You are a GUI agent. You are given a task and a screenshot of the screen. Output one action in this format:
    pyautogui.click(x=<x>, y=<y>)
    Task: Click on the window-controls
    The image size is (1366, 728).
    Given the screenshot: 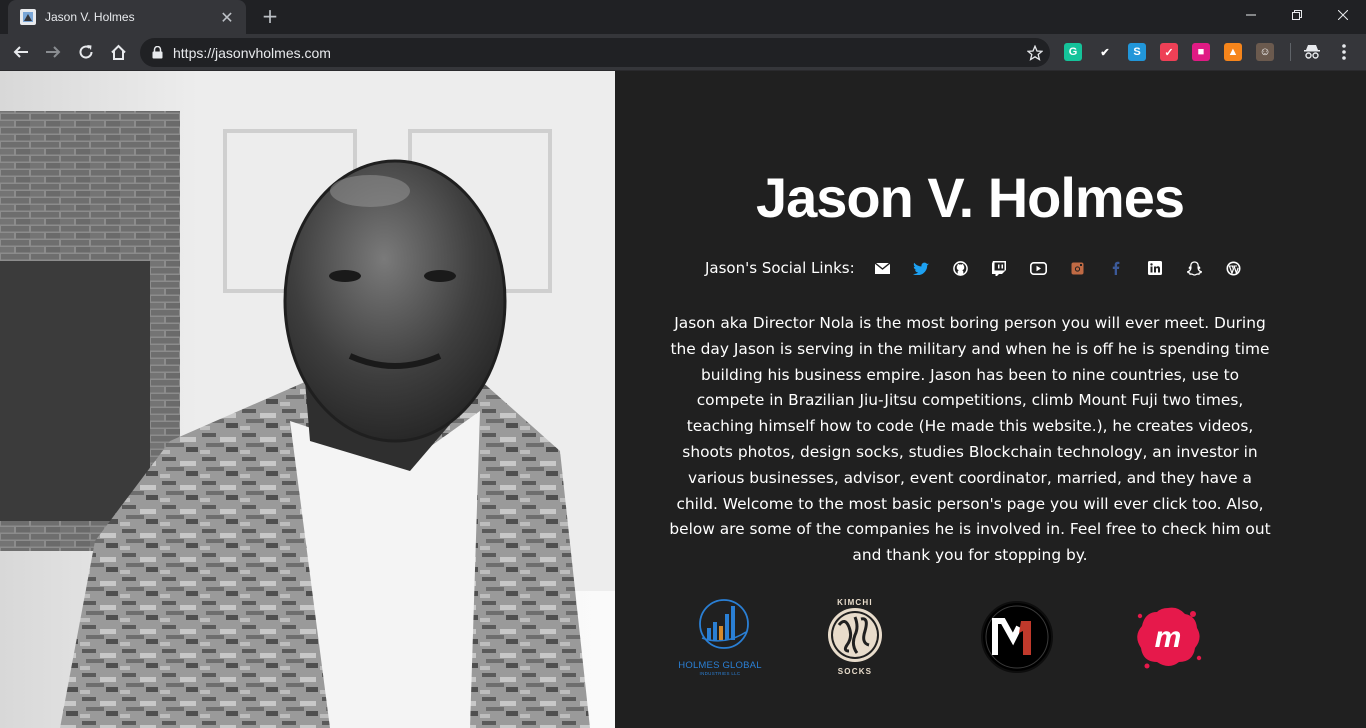 What is the action you would take?
    pyautogui.click(x=1297, y=15)
    